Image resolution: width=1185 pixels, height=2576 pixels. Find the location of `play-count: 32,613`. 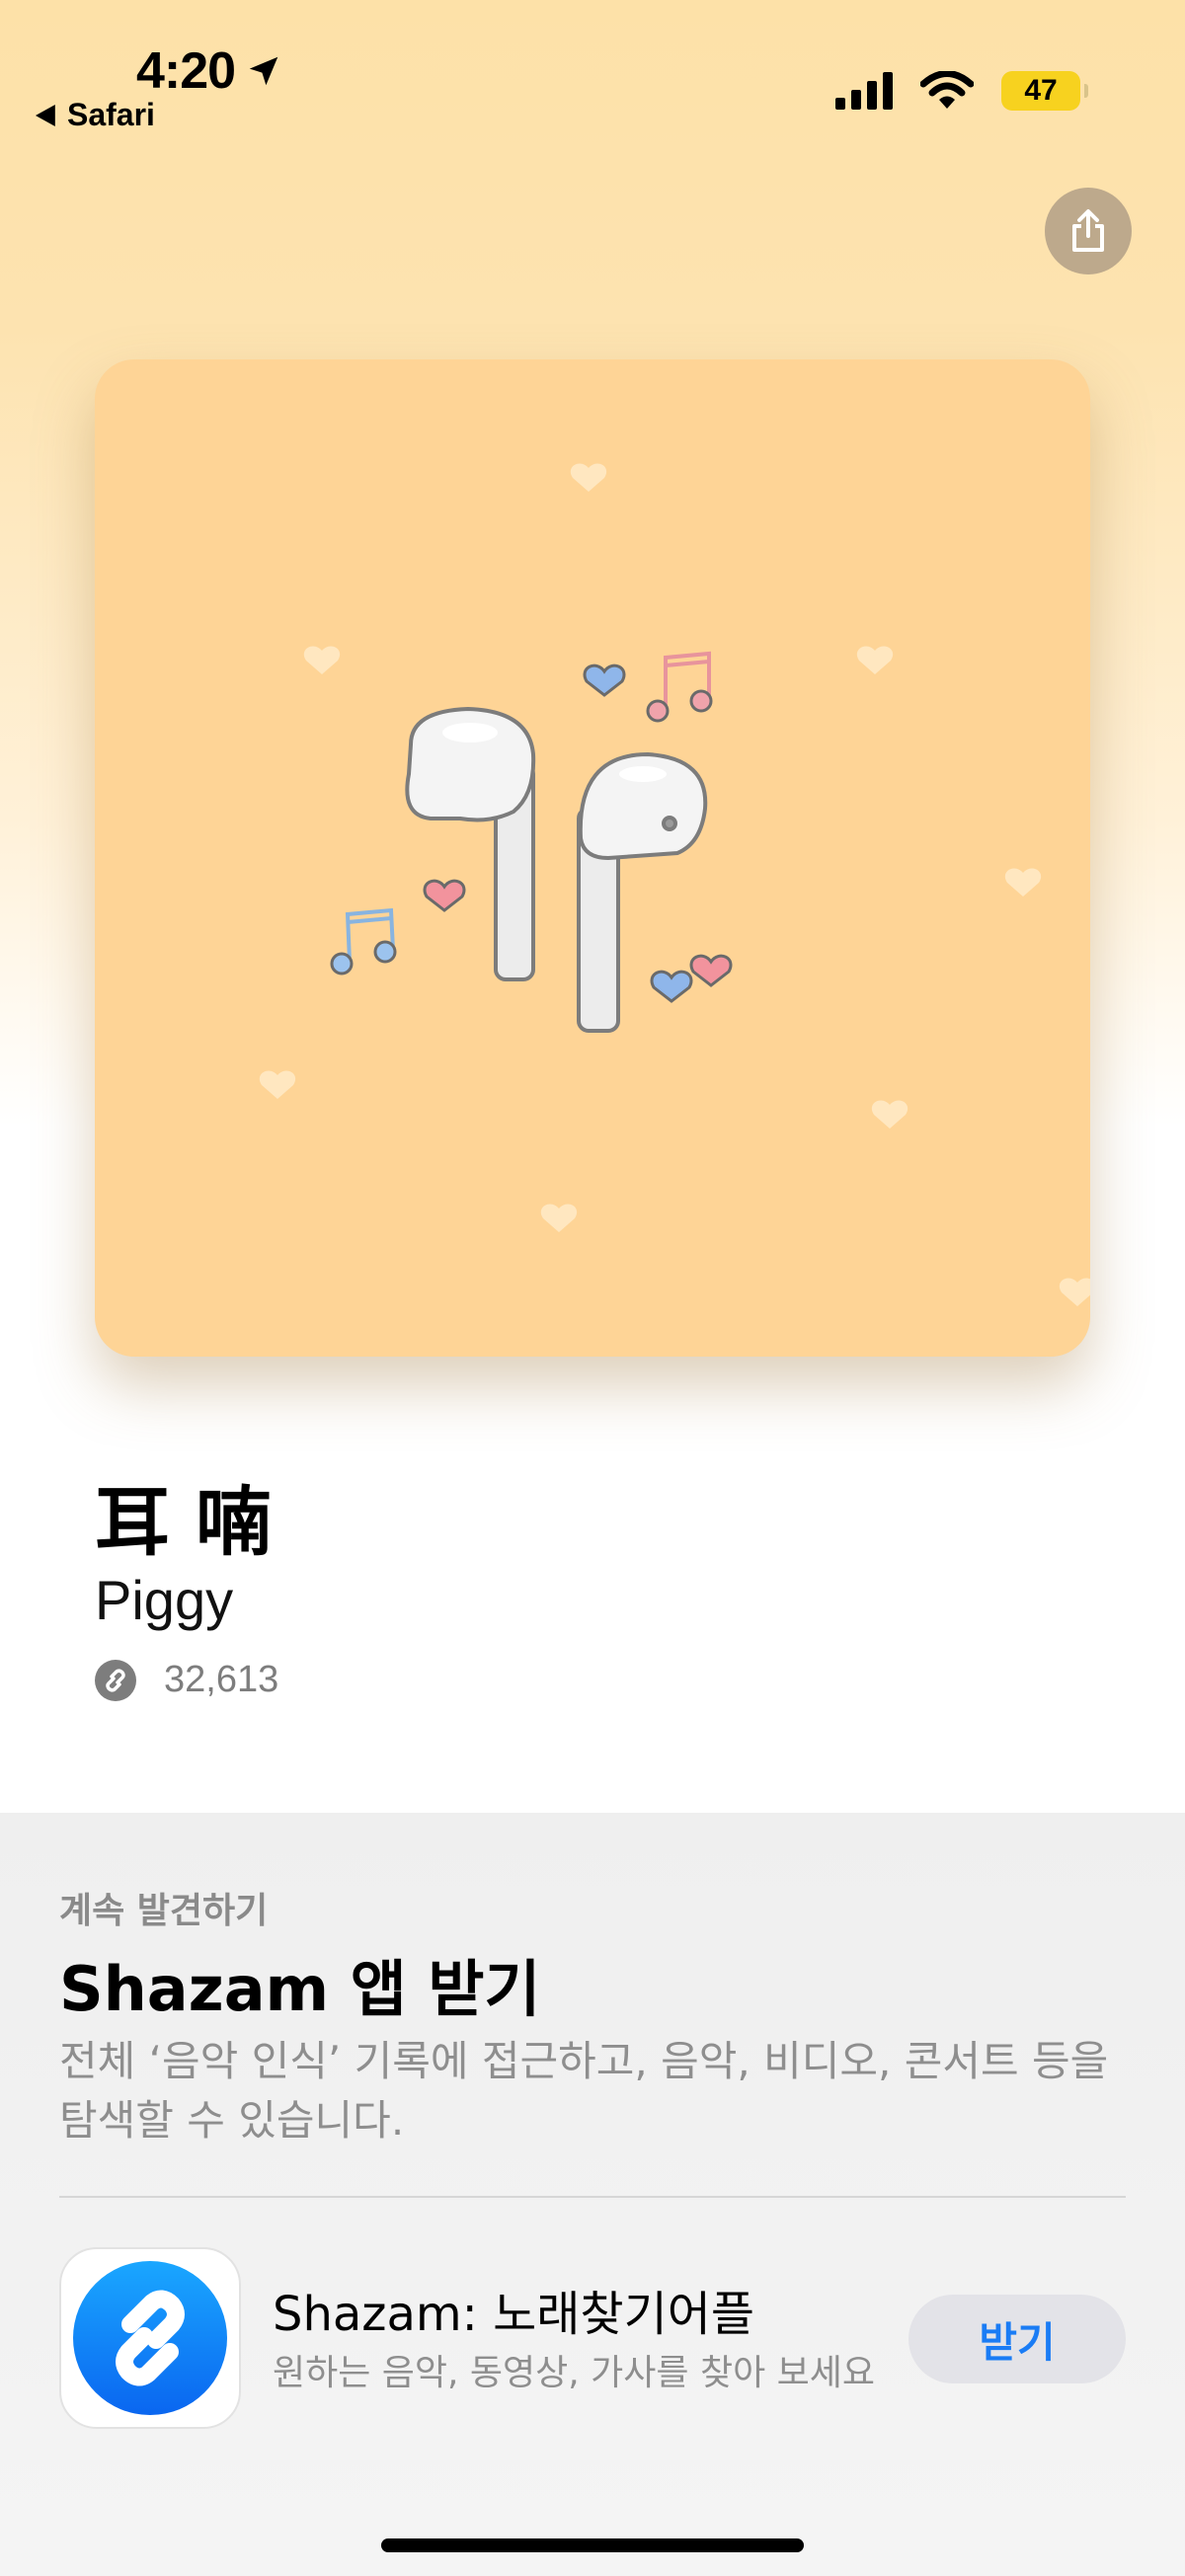

play-count: 32,613 is located at coordinates (222, 1679).